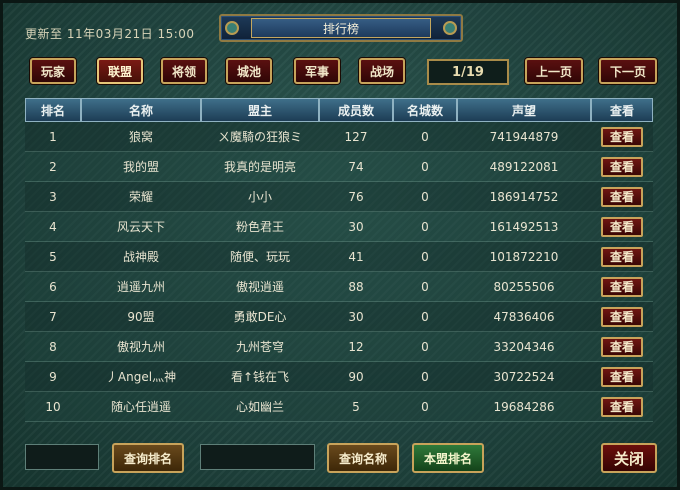 The height and width of the screenshot is (490, 680). What do you see at coordinates (141, 407) in the screenshot?
I see `alliance-name-cell: 随心任逍遥` at bounding box center [141, 407].